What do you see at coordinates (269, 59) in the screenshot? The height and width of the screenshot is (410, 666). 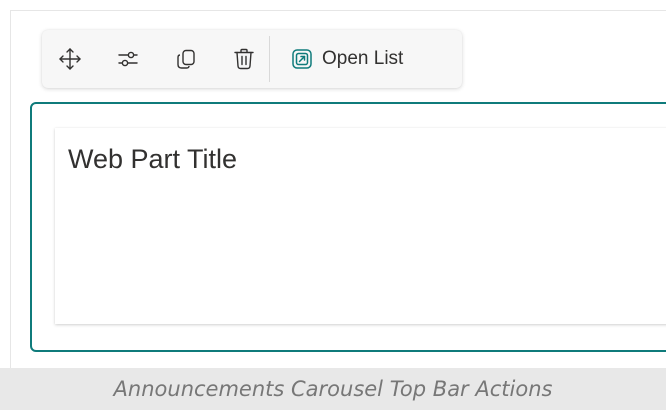 I see `toolbar-divider` at bounding box center [269, 59].